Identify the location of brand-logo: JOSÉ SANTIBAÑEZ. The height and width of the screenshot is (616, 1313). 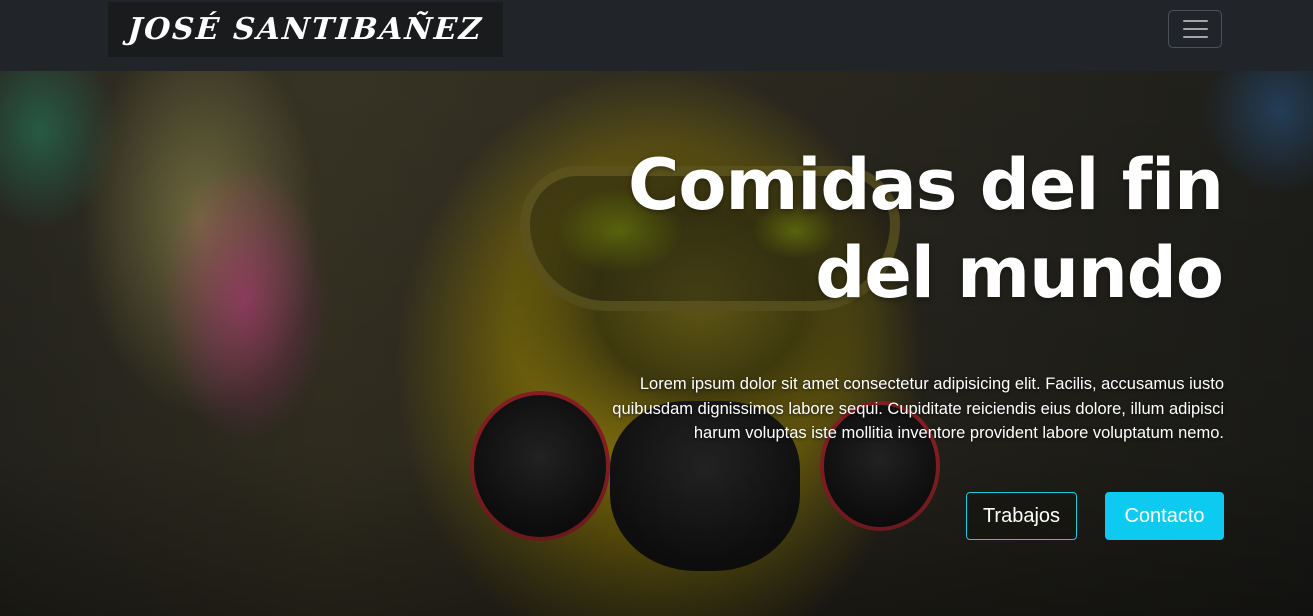
(305, 29).